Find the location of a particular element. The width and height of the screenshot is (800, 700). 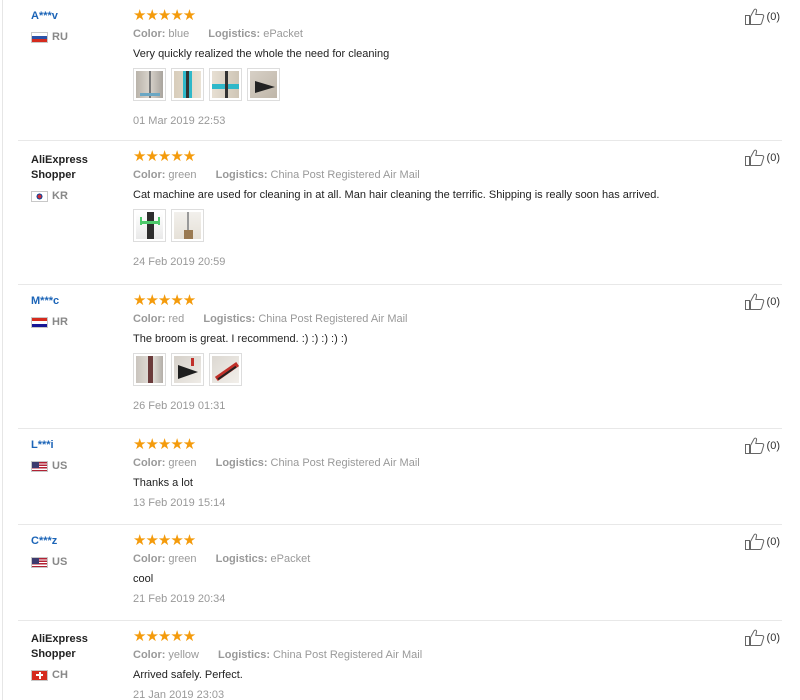

reviewer-name: M***c is located at coordinates (76, 301).